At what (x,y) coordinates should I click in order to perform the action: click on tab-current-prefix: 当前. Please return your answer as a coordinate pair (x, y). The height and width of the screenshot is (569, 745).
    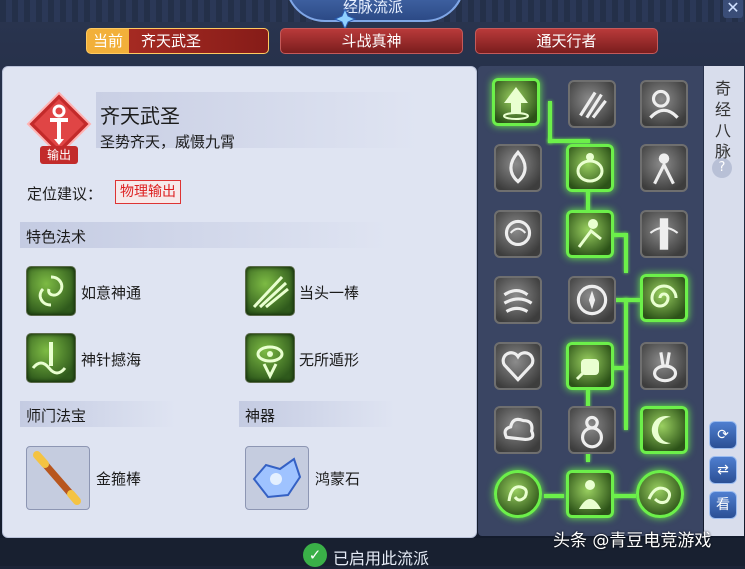
    Looking at the image, I should click on (107, 41).